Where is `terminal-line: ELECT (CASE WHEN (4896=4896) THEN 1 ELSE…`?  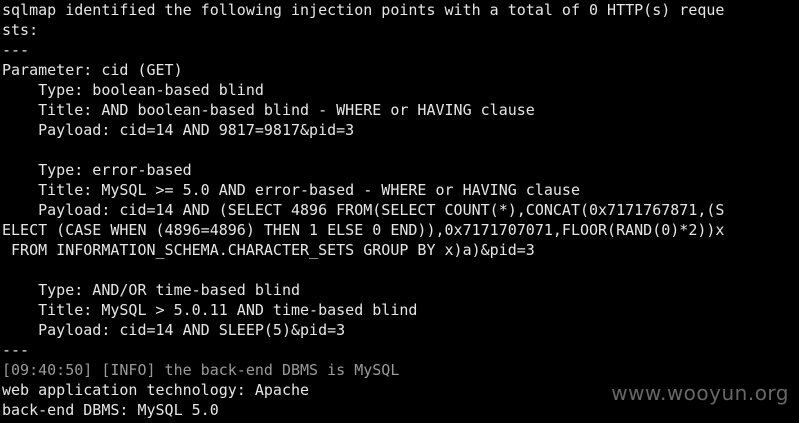
terminal-line: ELECT (CASE WHEN (4896=4896) THEN 1 ELSE… is located at coordinates (363, 230).